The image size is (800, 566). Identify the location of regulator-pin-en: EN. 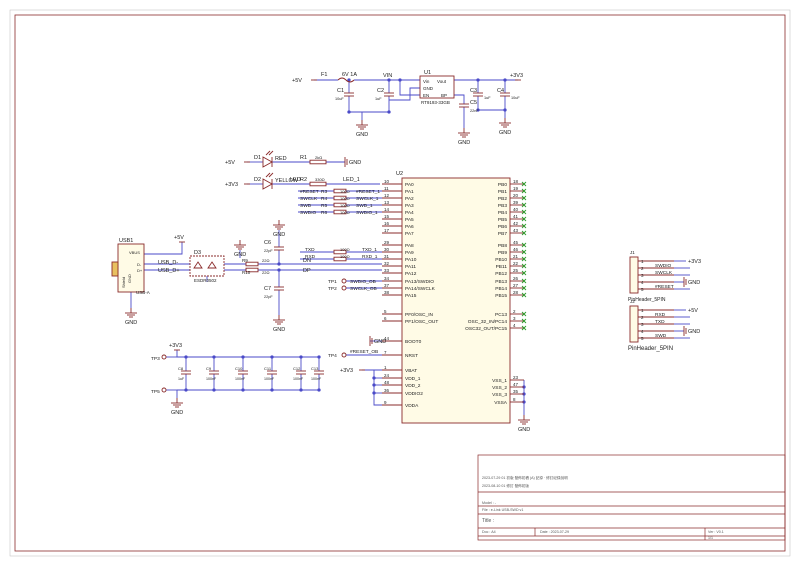
(426, 95).